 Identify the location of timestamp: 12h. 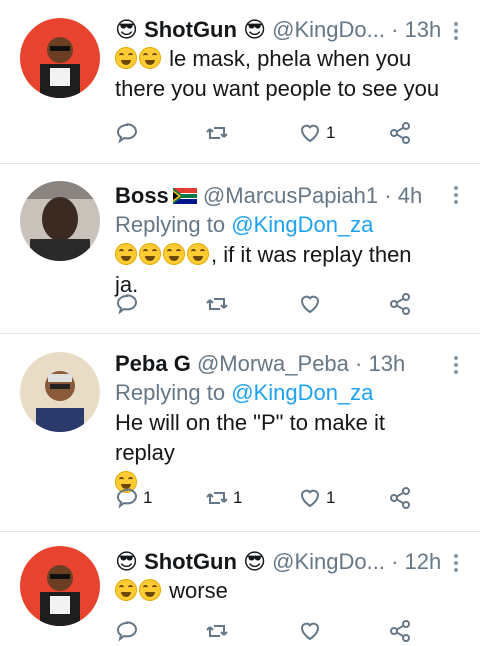
(423, 561).